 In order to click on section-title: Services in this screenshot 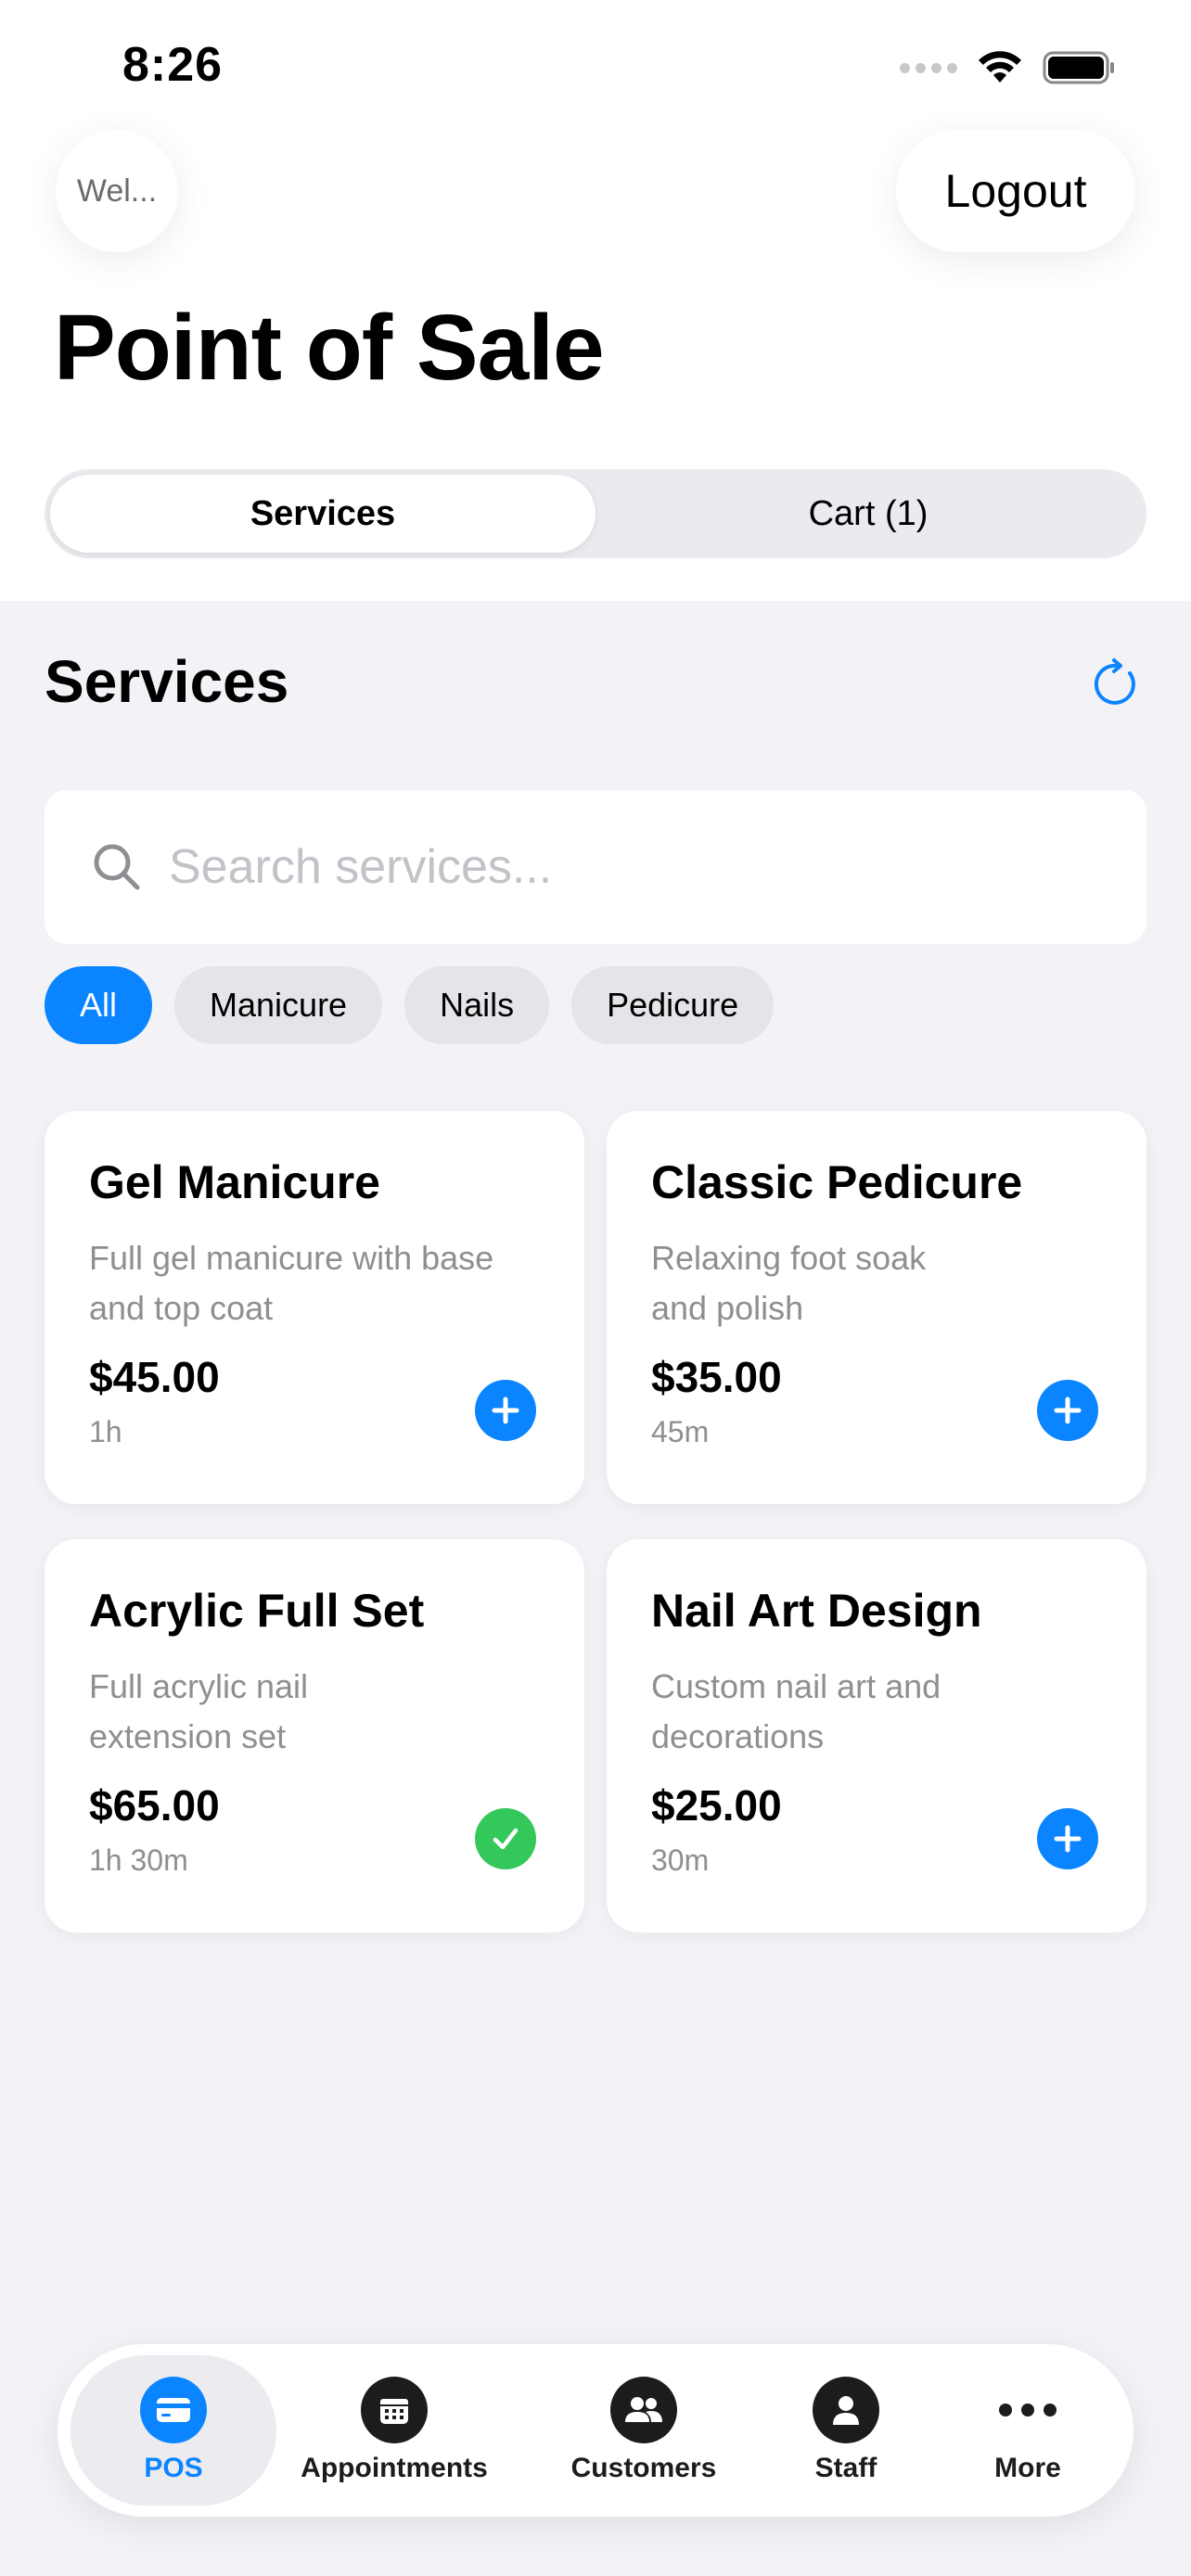, I will do `click(167, 682)`.